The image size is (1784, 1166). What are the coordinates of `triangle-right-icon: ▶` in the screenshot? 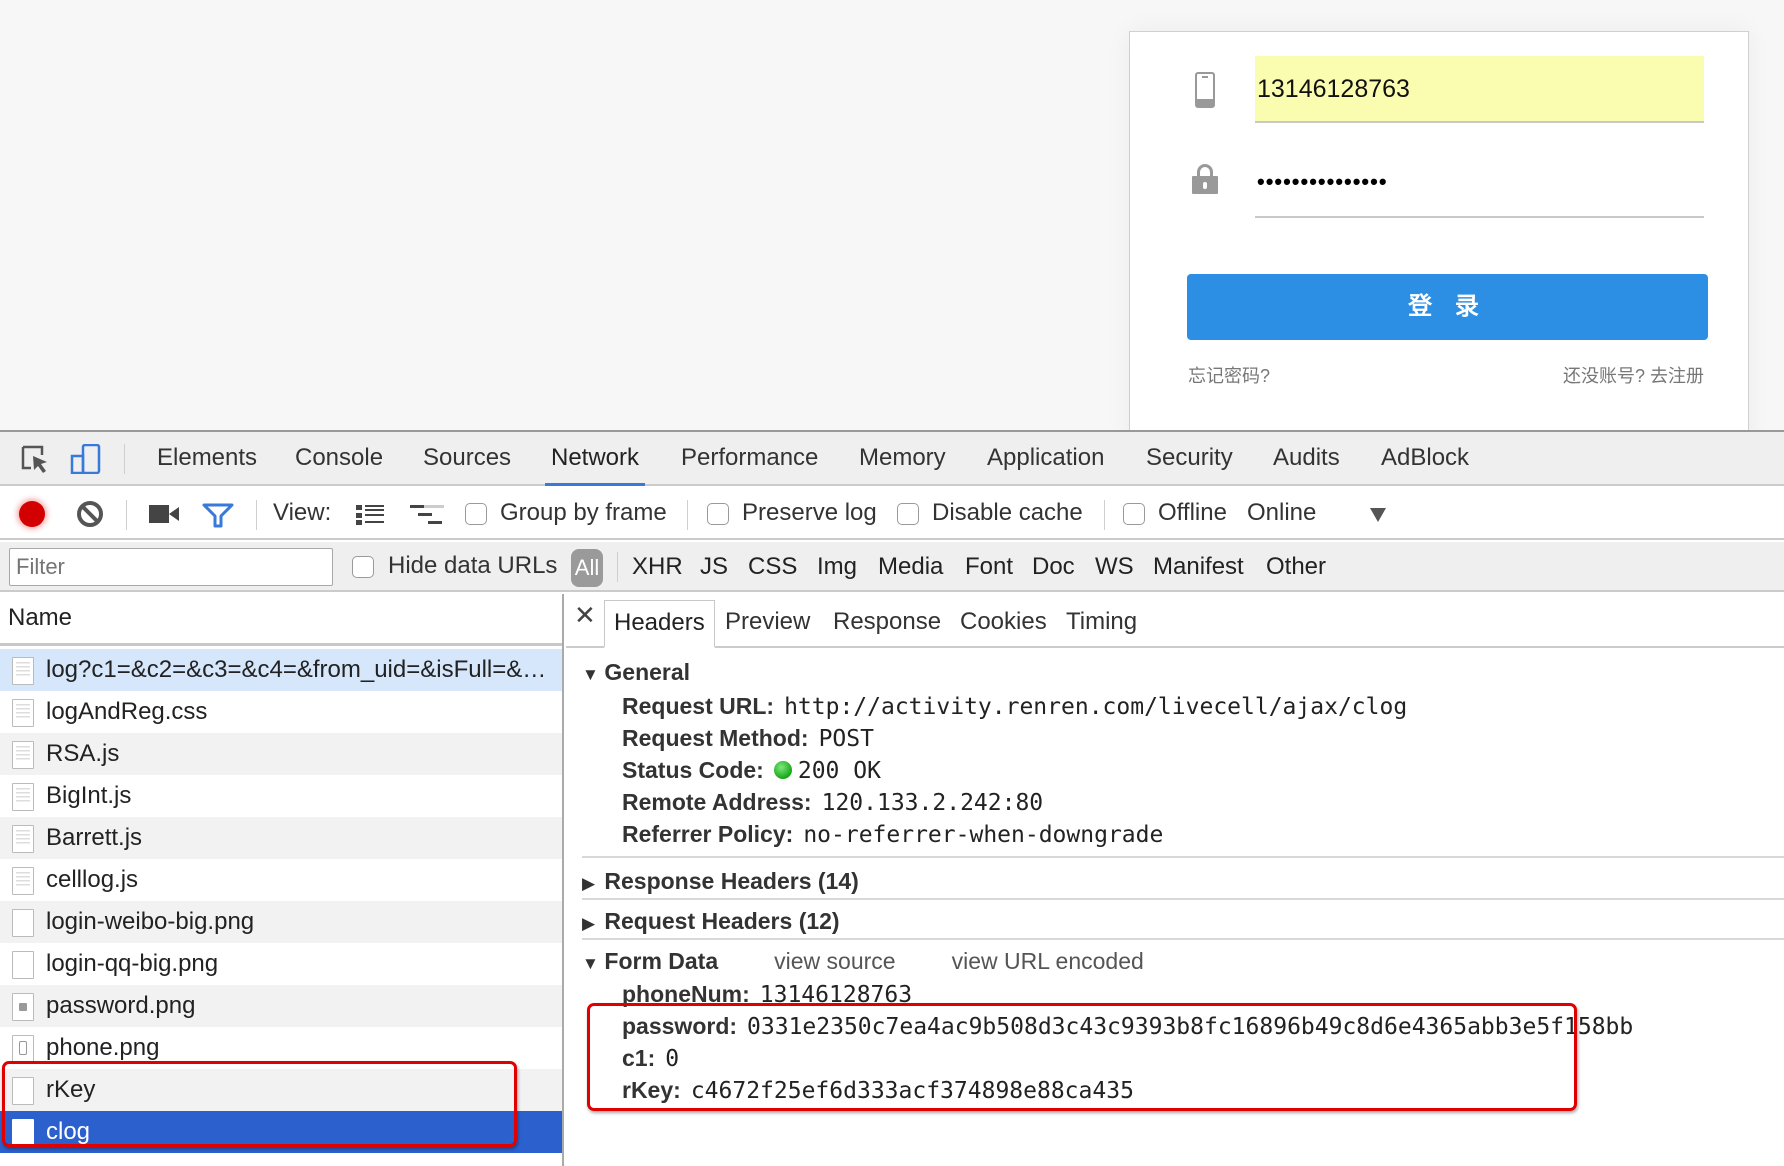 It's located at (589, 883).